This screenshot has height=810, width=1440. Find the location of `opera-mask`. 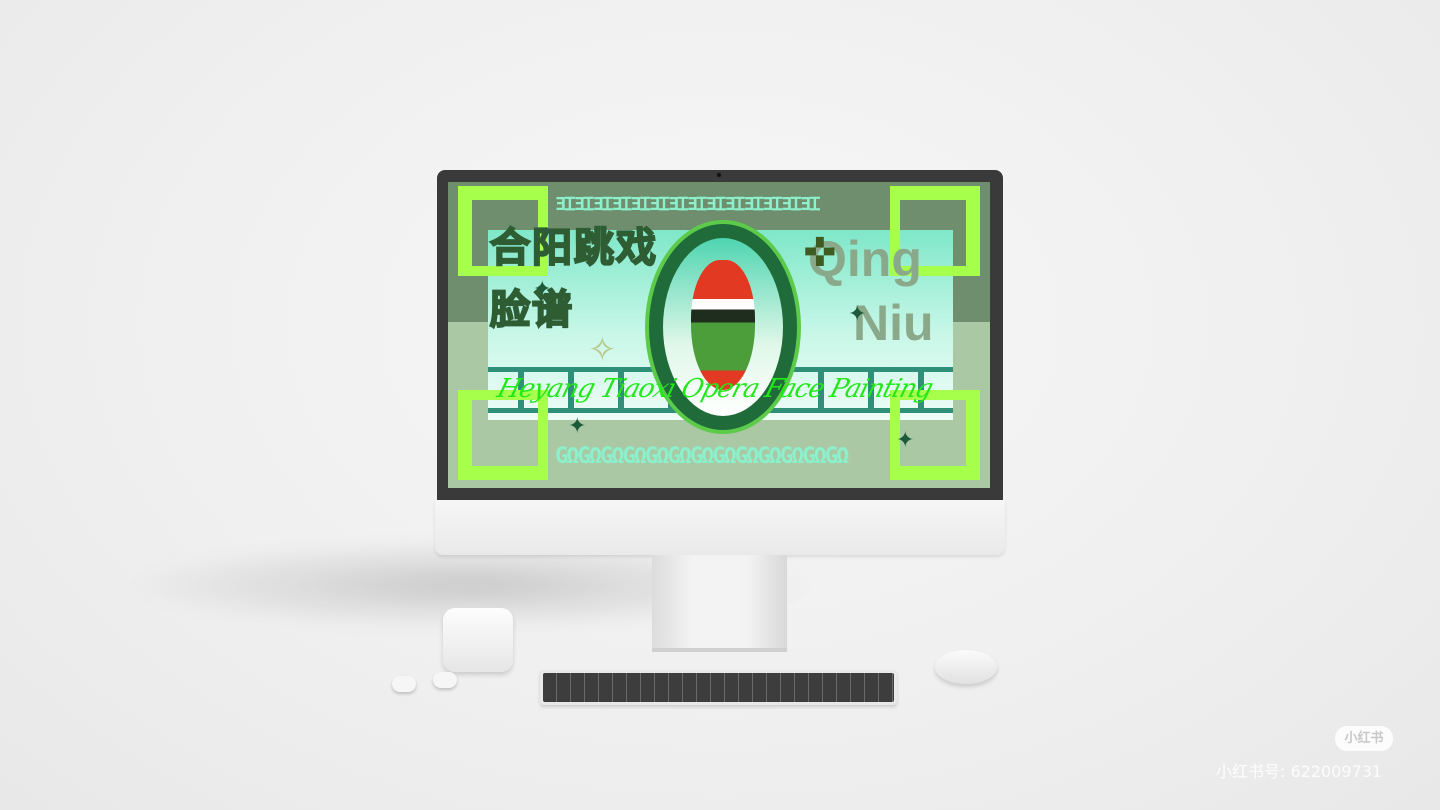

opera-mask is located at coordinates (723, 325).